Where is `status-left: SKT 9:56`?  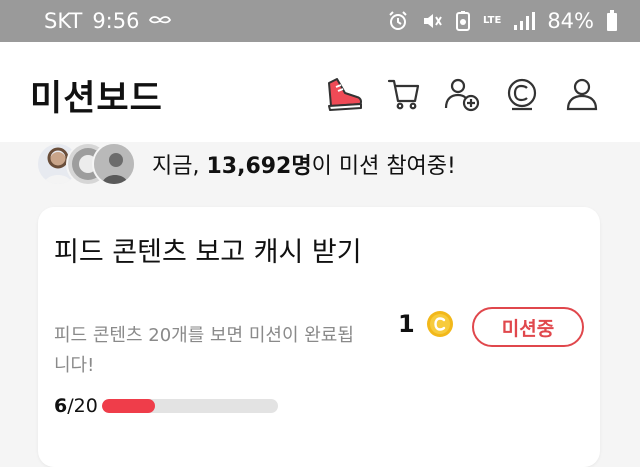
status-left: SKT 9:56 is located at coordinates (108, 21).